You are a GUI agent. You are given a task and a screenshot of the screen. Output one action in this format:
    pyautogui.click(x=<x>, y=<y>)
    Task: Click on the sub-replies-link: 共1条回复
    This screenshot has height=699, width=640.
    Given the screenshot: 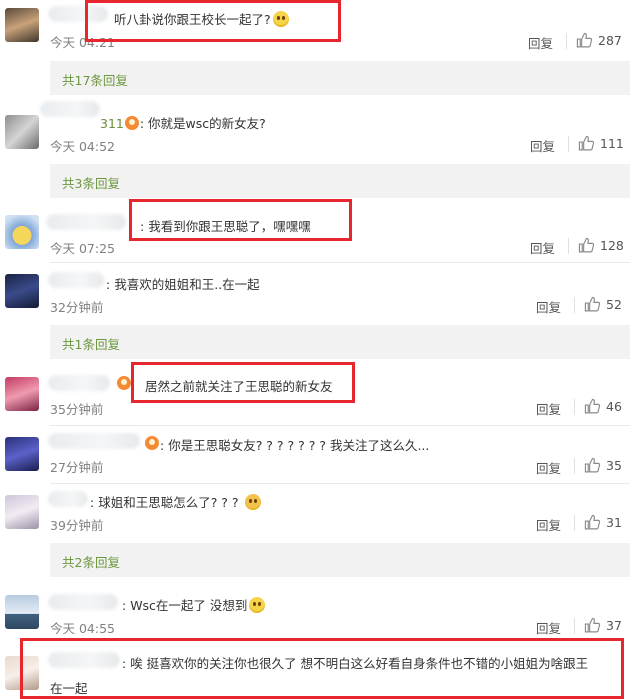 What is the action you would take?
    pyautogui.click(x=91, y=343)
    